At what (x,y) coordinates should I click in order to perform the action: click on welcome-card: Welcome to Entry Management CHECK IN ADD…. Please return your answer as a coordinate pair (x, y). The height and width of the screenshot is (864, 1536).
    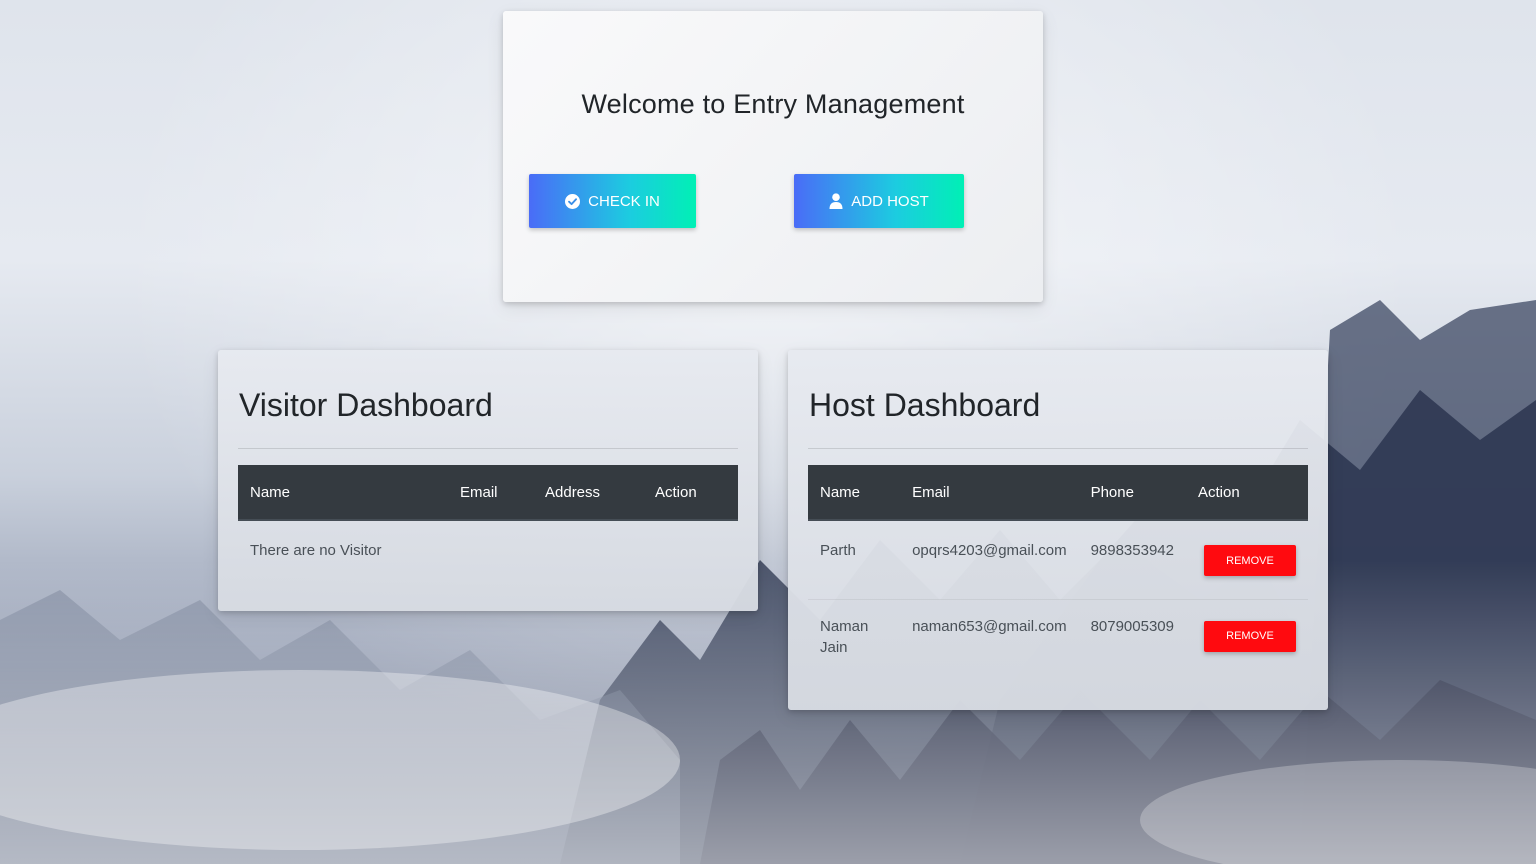
    Looking at the image, I should click on (773, 156).